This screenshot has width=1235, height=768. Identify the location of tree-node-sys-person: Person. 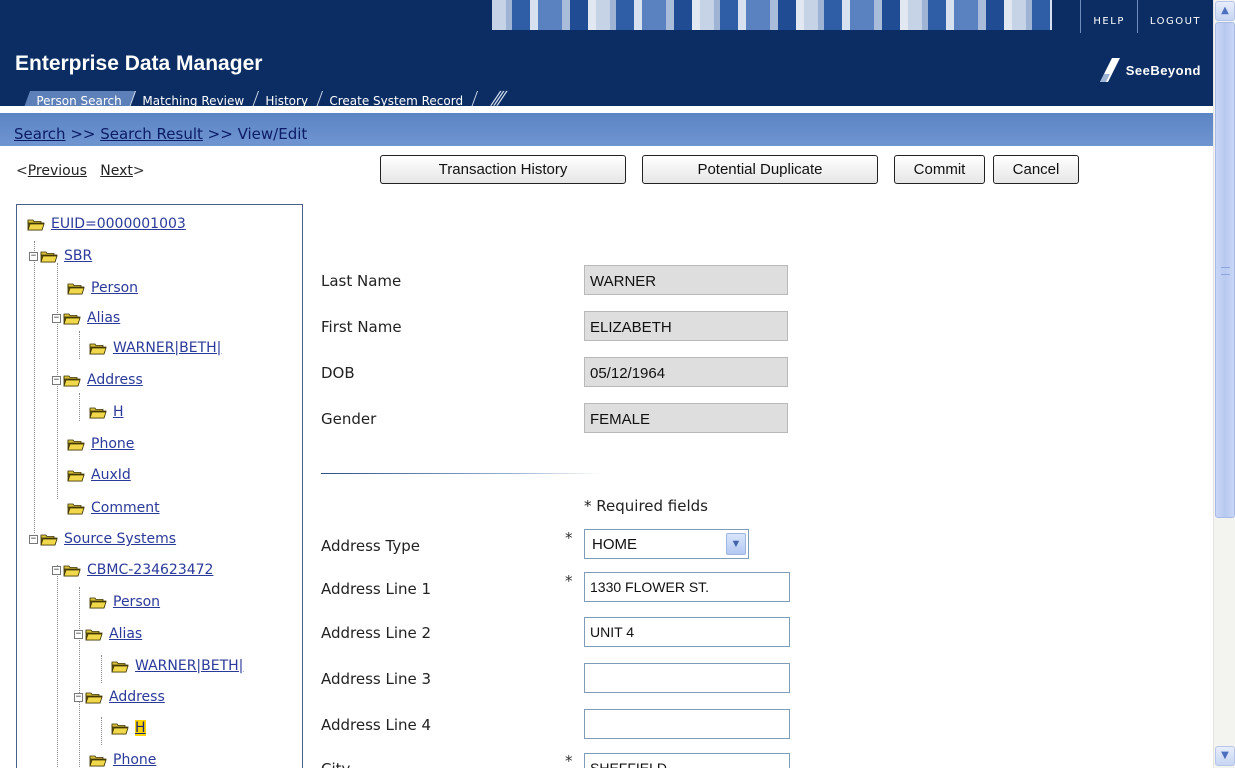
(124, 602).